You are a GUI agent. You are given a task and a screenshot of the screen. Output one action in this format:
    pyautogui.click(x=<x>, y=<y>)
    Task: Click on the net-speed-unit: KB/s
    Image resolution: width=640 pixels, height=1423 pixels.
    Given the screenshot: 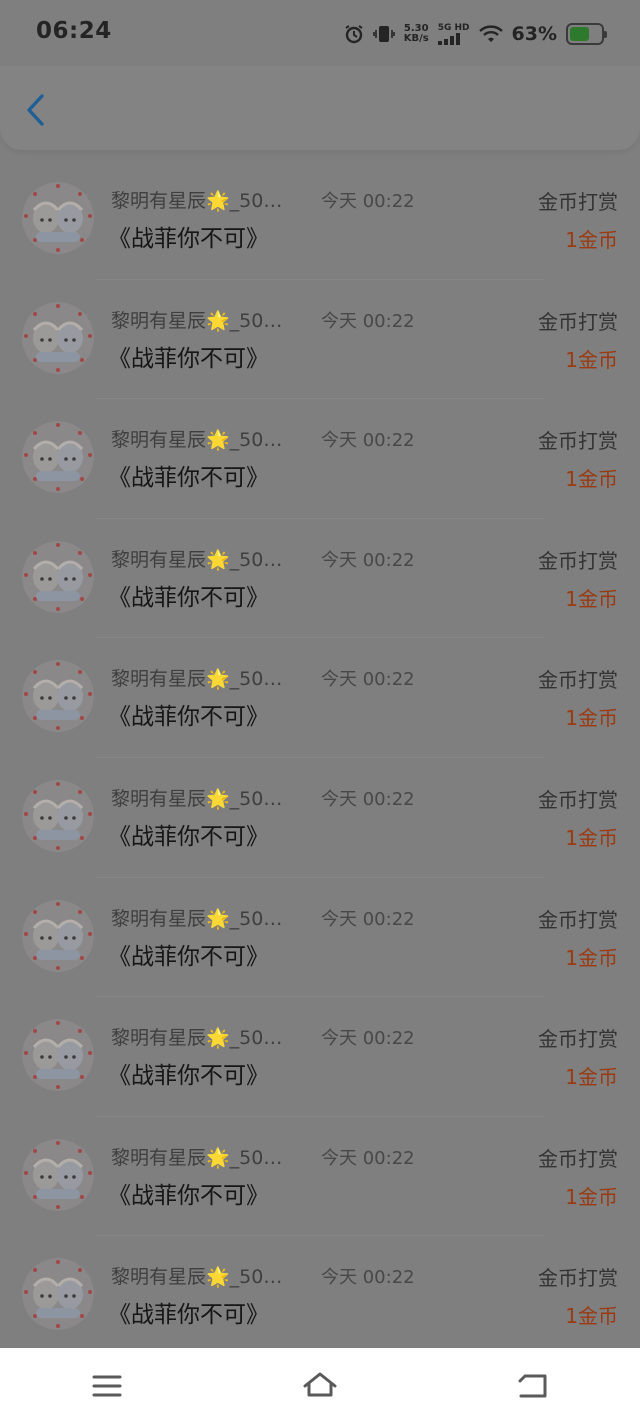 What is the action you would take?
    pyautogui.click(x=416, y=38)
    